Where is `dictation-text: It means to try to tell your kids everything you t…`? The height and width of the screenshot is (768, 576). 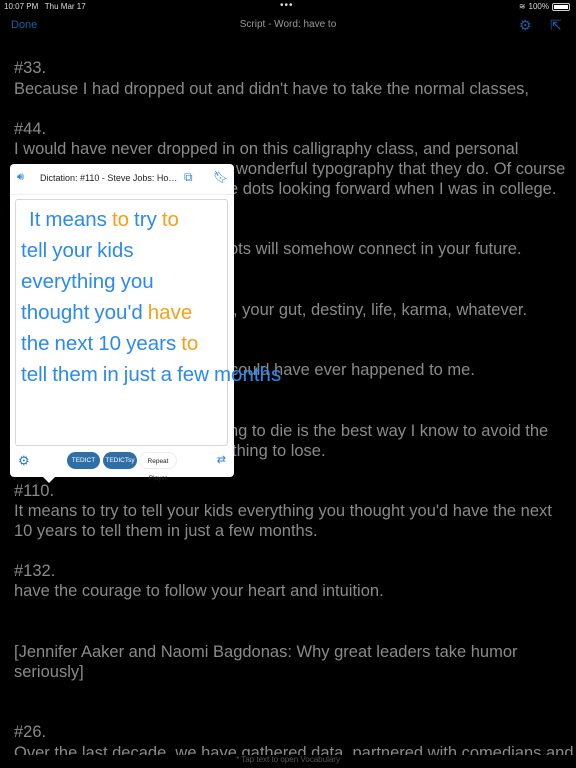
dictation-text: It means to try to tell your kids everything you t… is located at coordinates (148, 322).